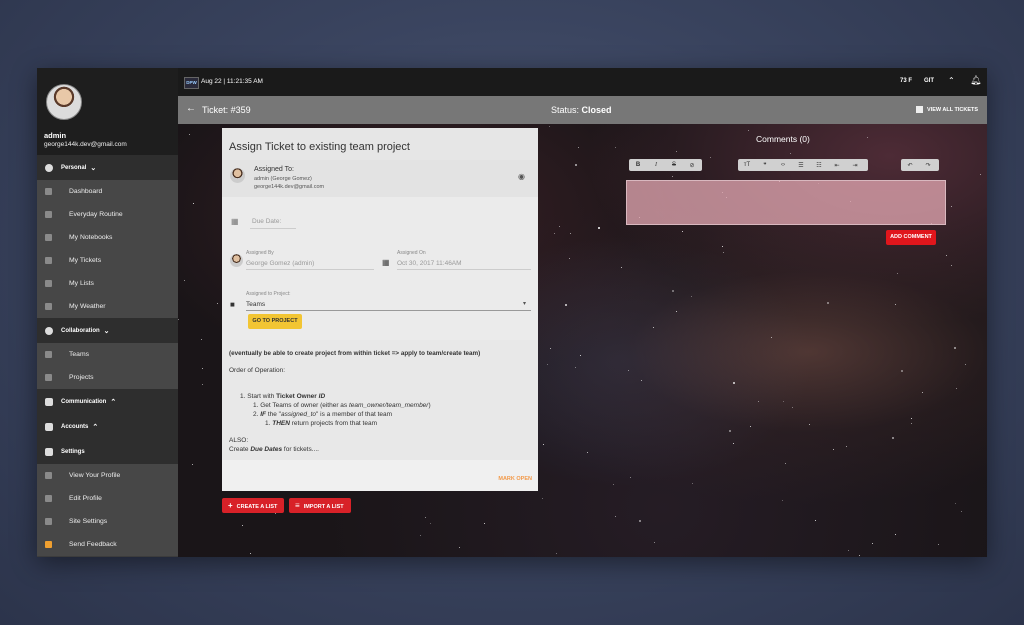 The height and width of the screenshot is (625, 1024). Describe the element at coordinates (783, 165) in the screenshot. I see `code-icon: ‹›` at that location.